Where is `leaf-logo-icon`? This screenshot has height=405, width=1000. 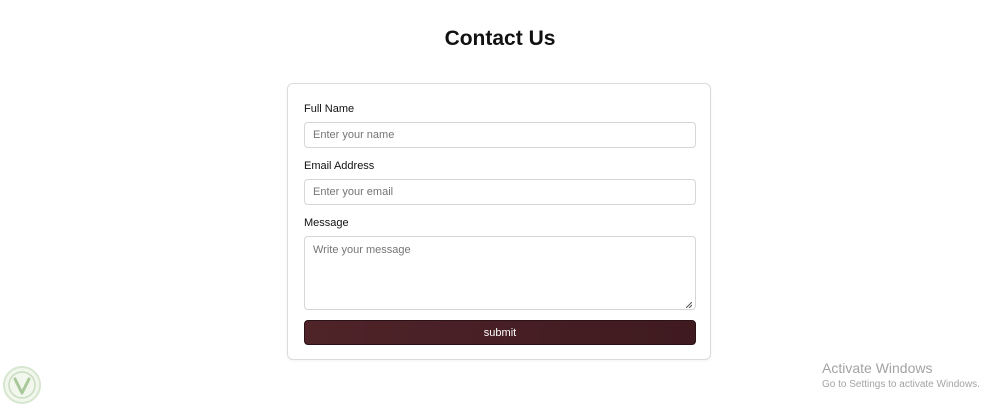
leaf-logo-icon is located at coordinates (22, 385).